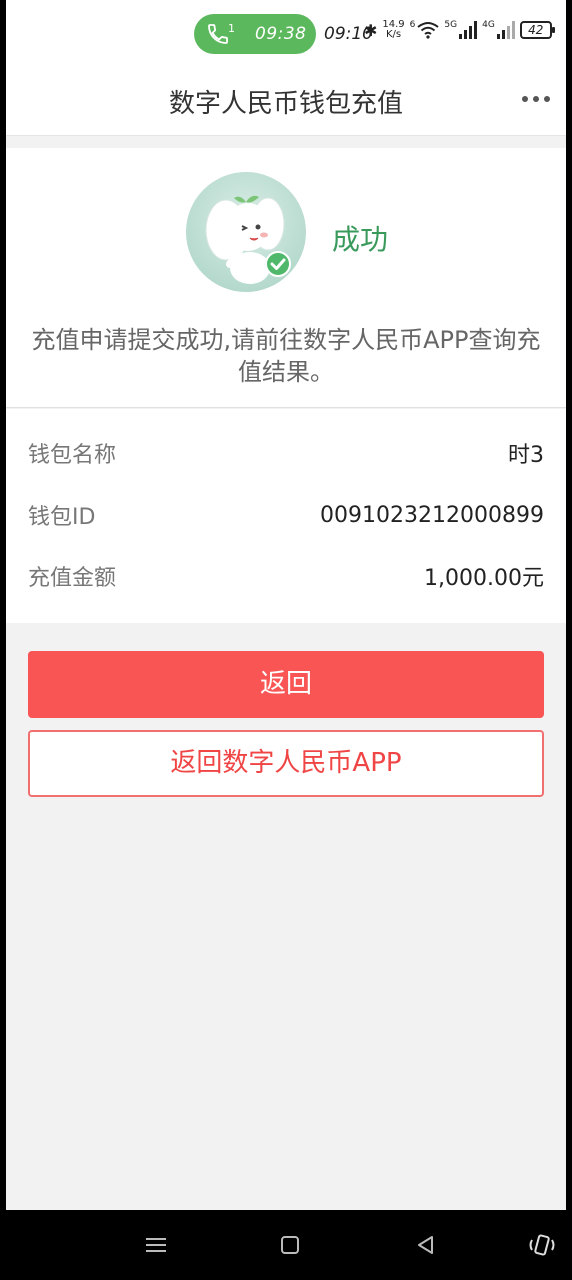  I want to click on status-icons: ✱ 14.9 K/s 6 5G 4G 42, so click(459, 30).